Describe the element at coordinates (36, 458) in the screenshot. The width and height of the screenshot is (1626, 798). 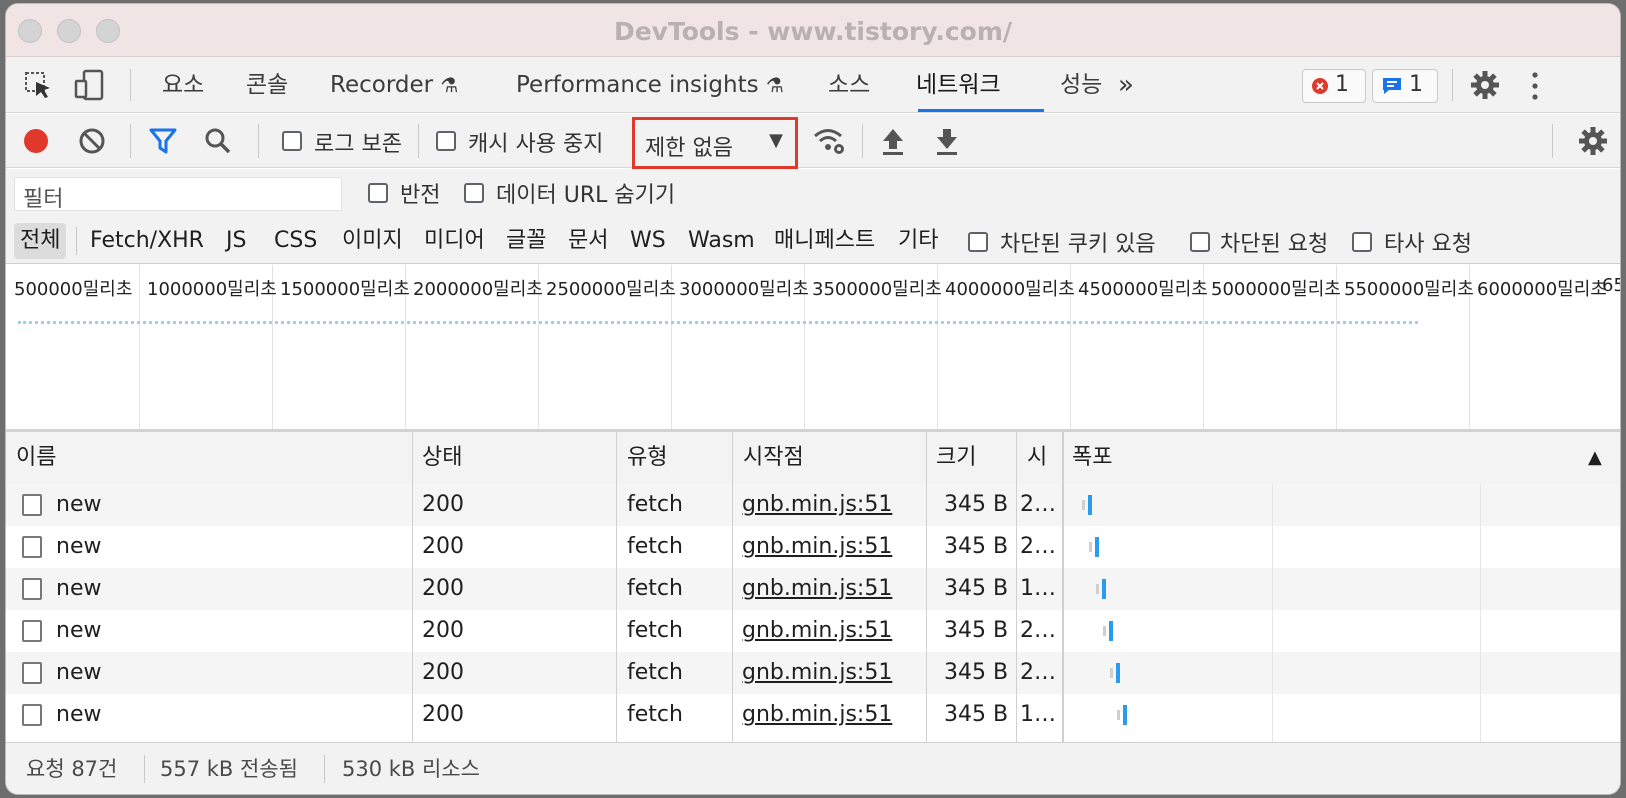
I see `column-name: 이름` at that location.